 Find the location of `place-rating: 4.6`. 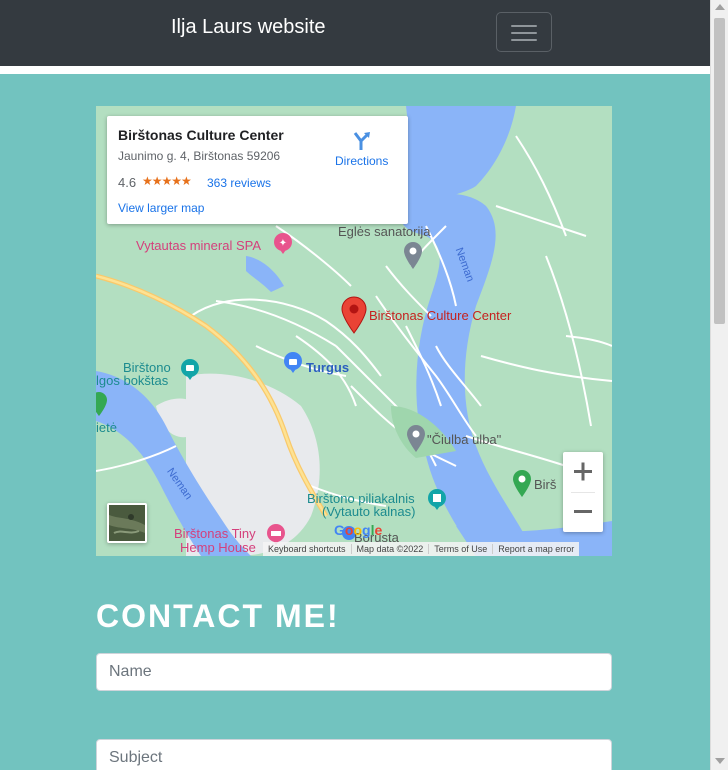

place-rating: 4.6 is located at coordinates (127, 182).